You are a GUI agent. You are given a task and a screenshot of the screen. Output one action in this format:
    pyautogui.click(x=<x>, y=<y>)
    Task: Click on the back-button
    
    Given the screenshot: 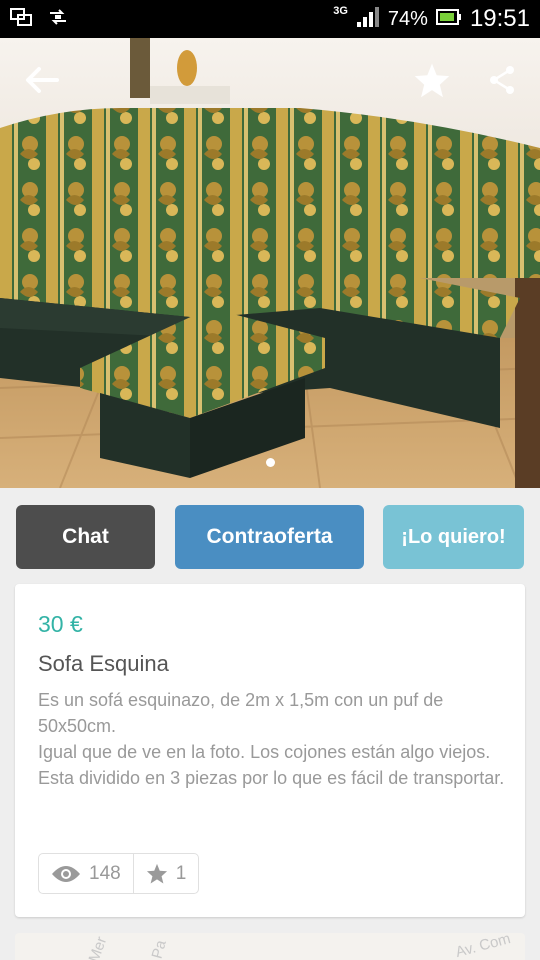 What is the action you would take?
    pyautogui.click(x=42, y=80)
    